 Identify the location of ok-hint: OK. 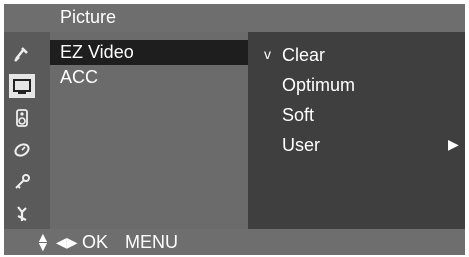
(95, 242).